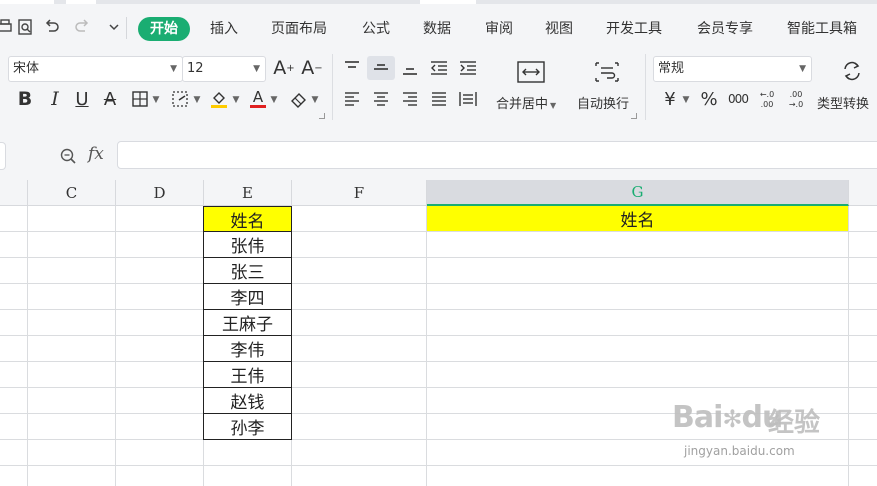 This screenshot has height=486, width=877. I want to click on redo-icon, so click(82, 27).